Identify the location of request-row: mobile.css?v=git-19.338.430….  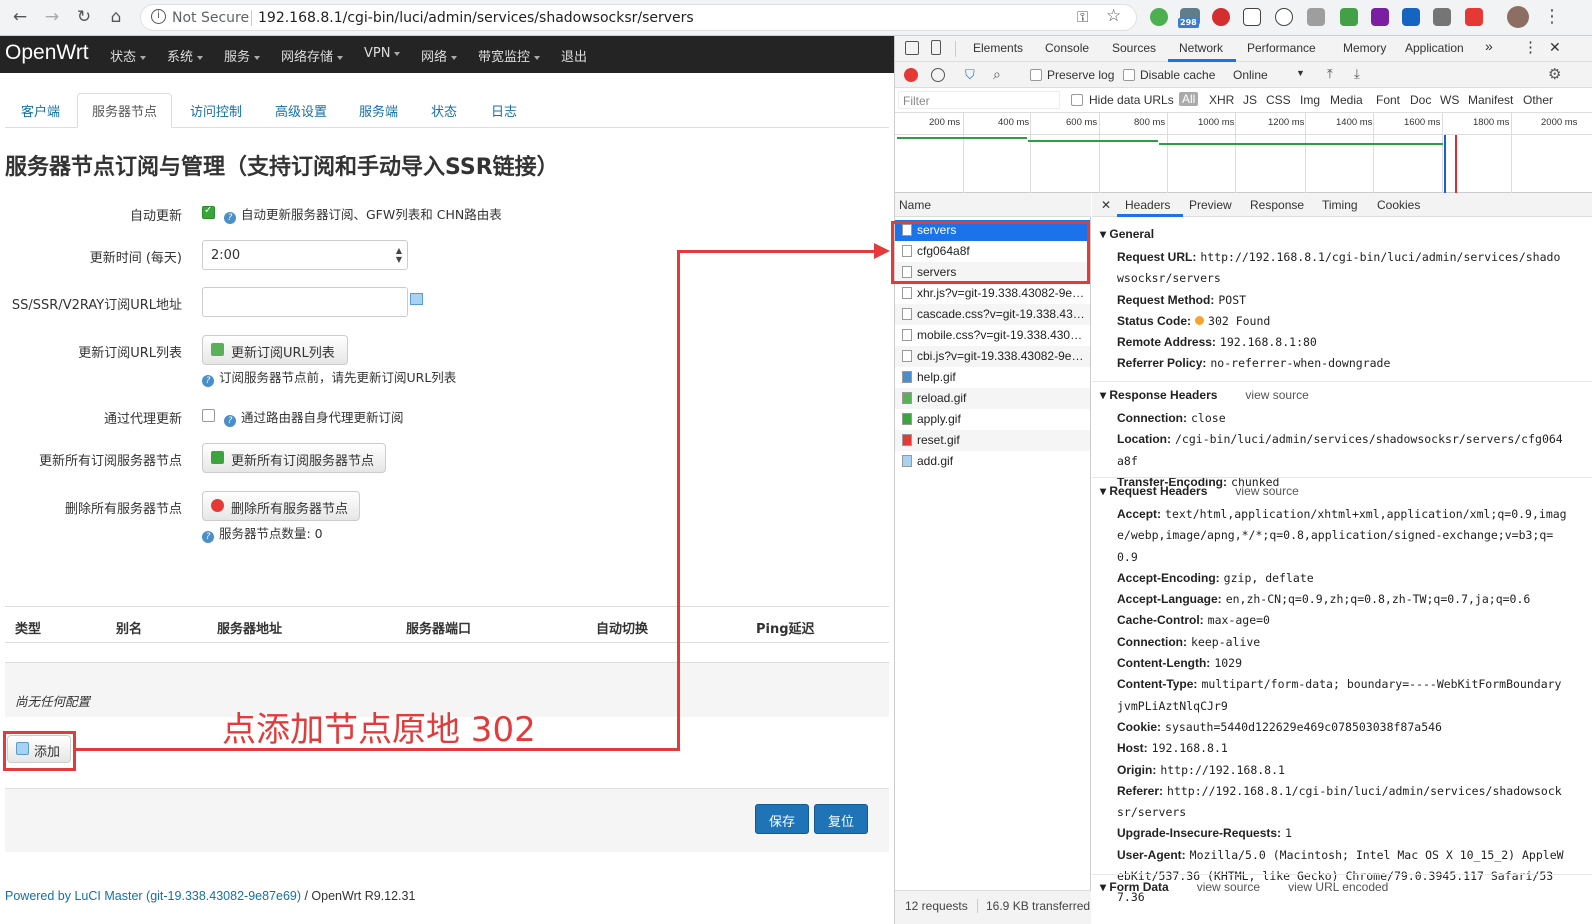
(992, 335).